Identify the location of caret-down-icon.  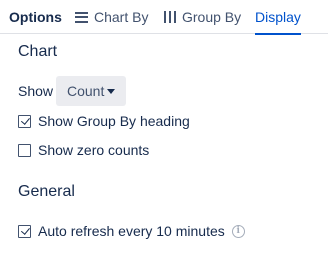
(111, 91).